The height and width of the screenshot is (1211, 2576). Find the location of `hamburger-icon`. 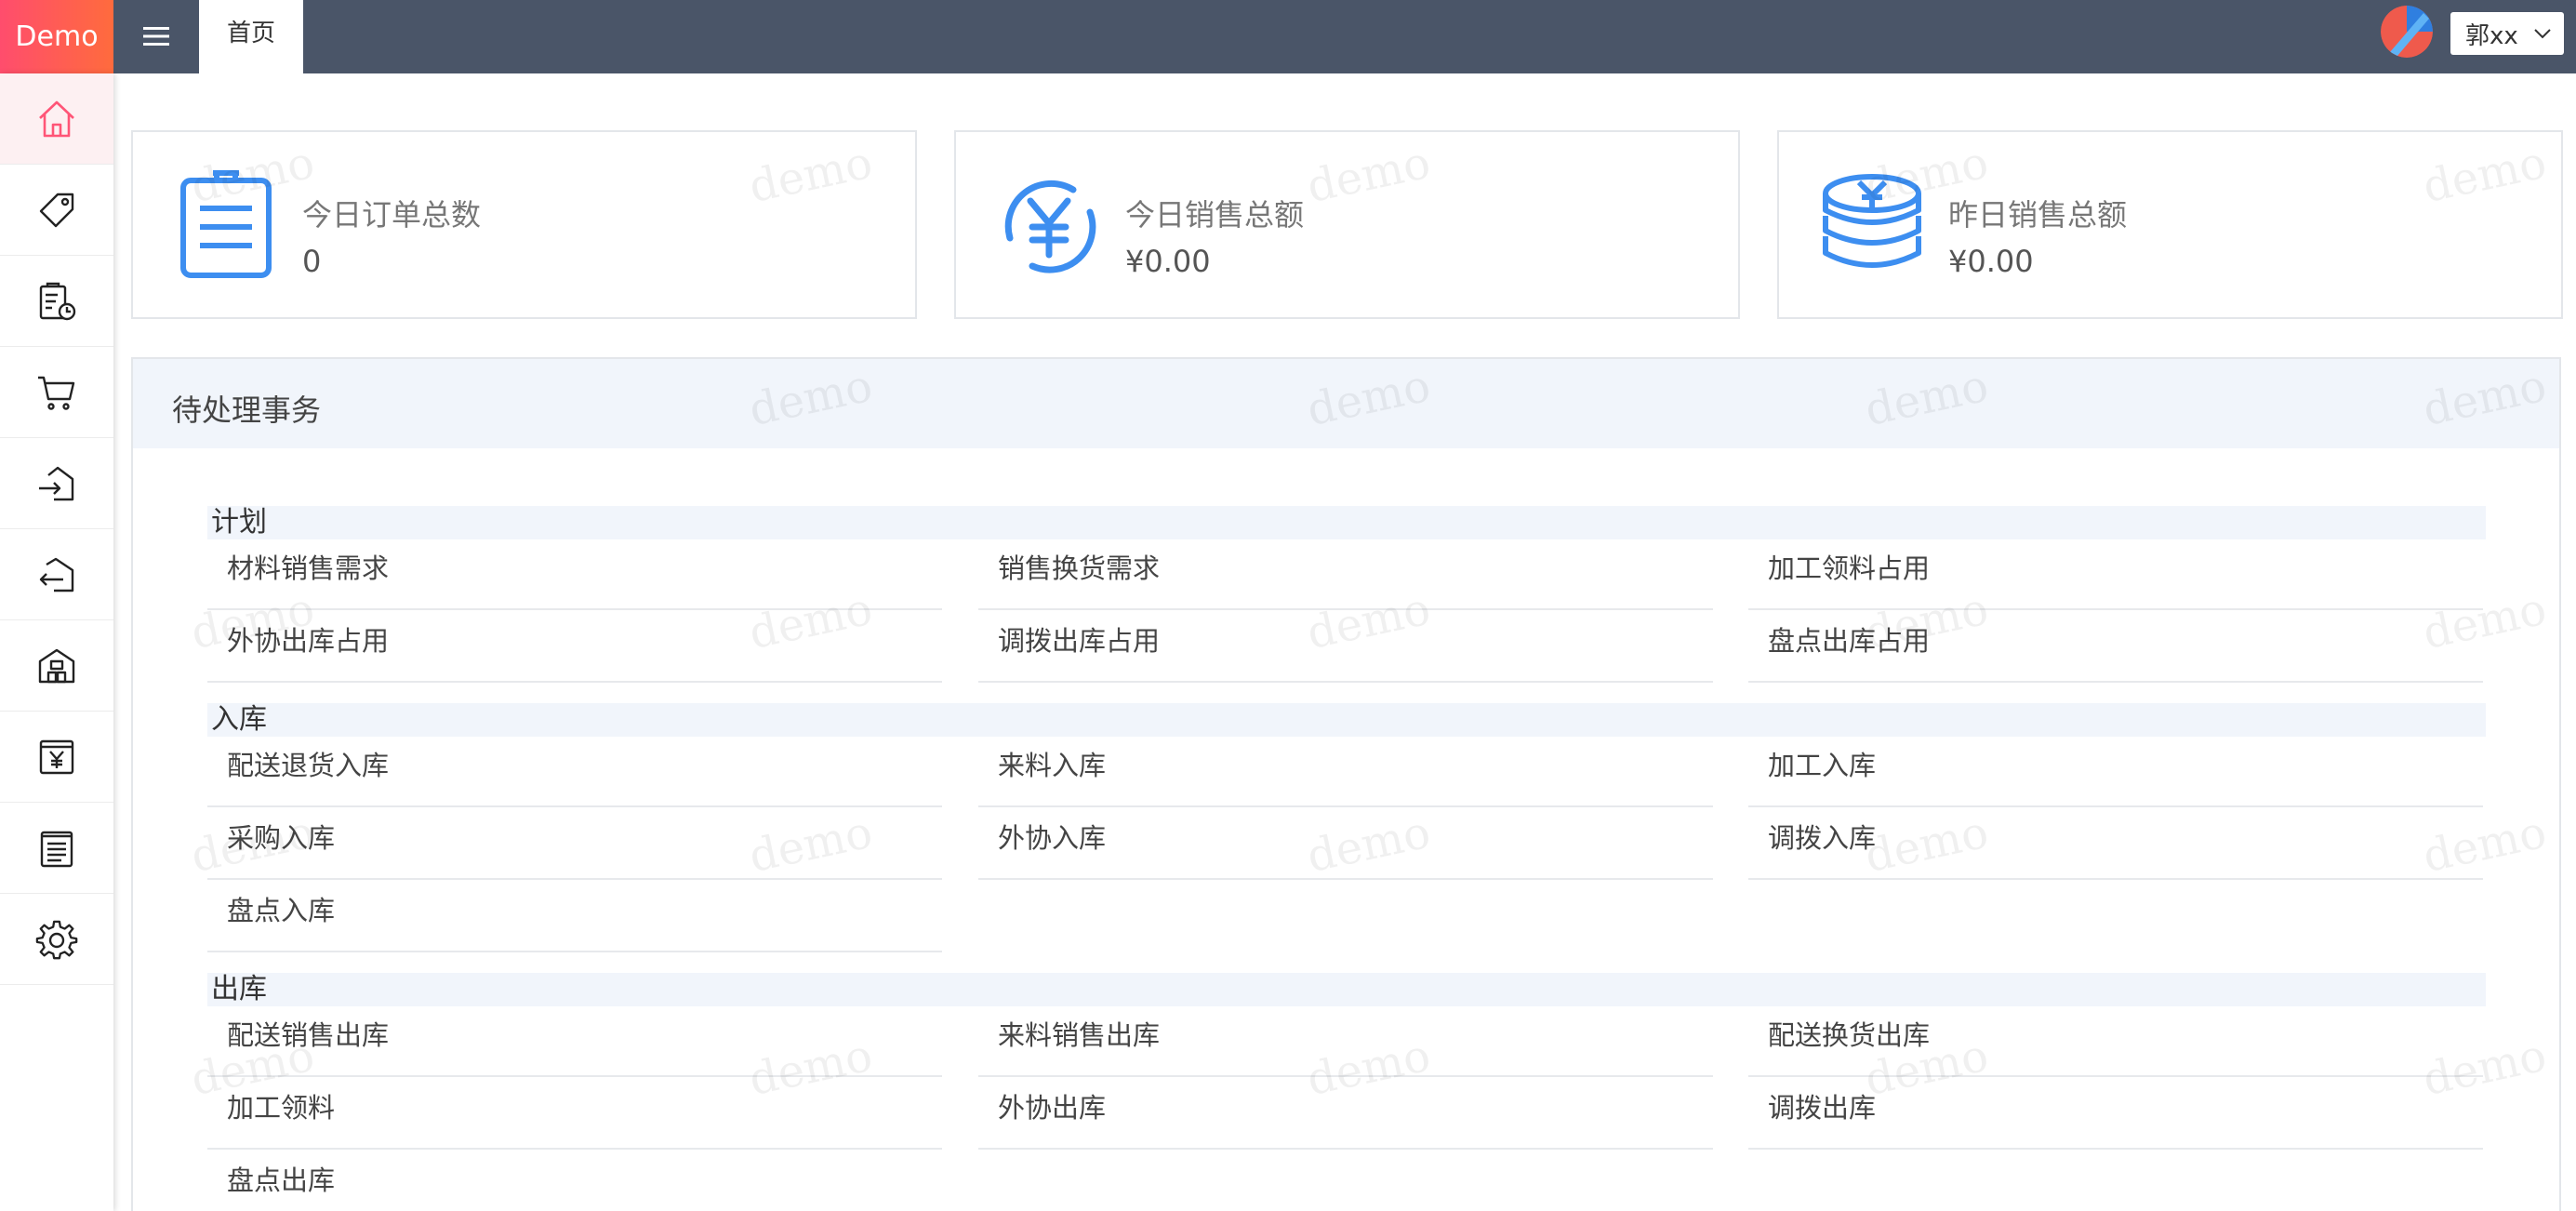

hamburger-icon is located at coordinates (156, 36).